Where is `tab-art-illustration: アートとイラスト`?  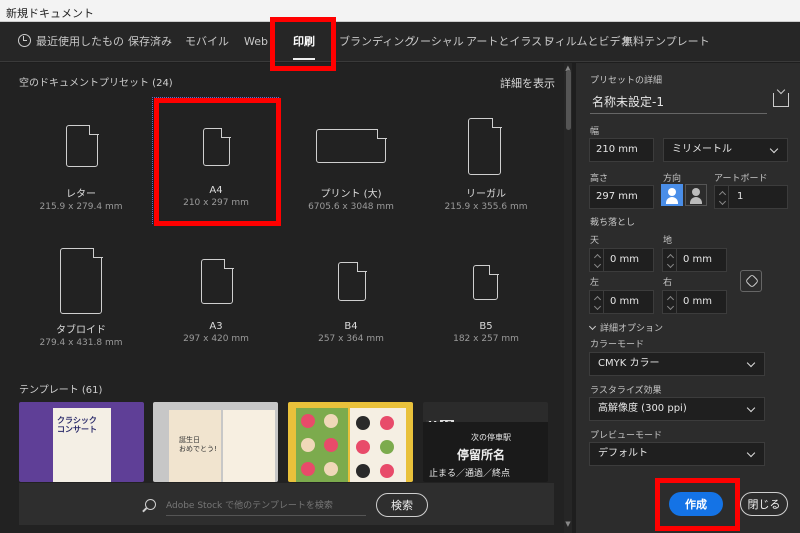 tab-art-illustration: アートとイラスト is located at coordinates (509, 42).